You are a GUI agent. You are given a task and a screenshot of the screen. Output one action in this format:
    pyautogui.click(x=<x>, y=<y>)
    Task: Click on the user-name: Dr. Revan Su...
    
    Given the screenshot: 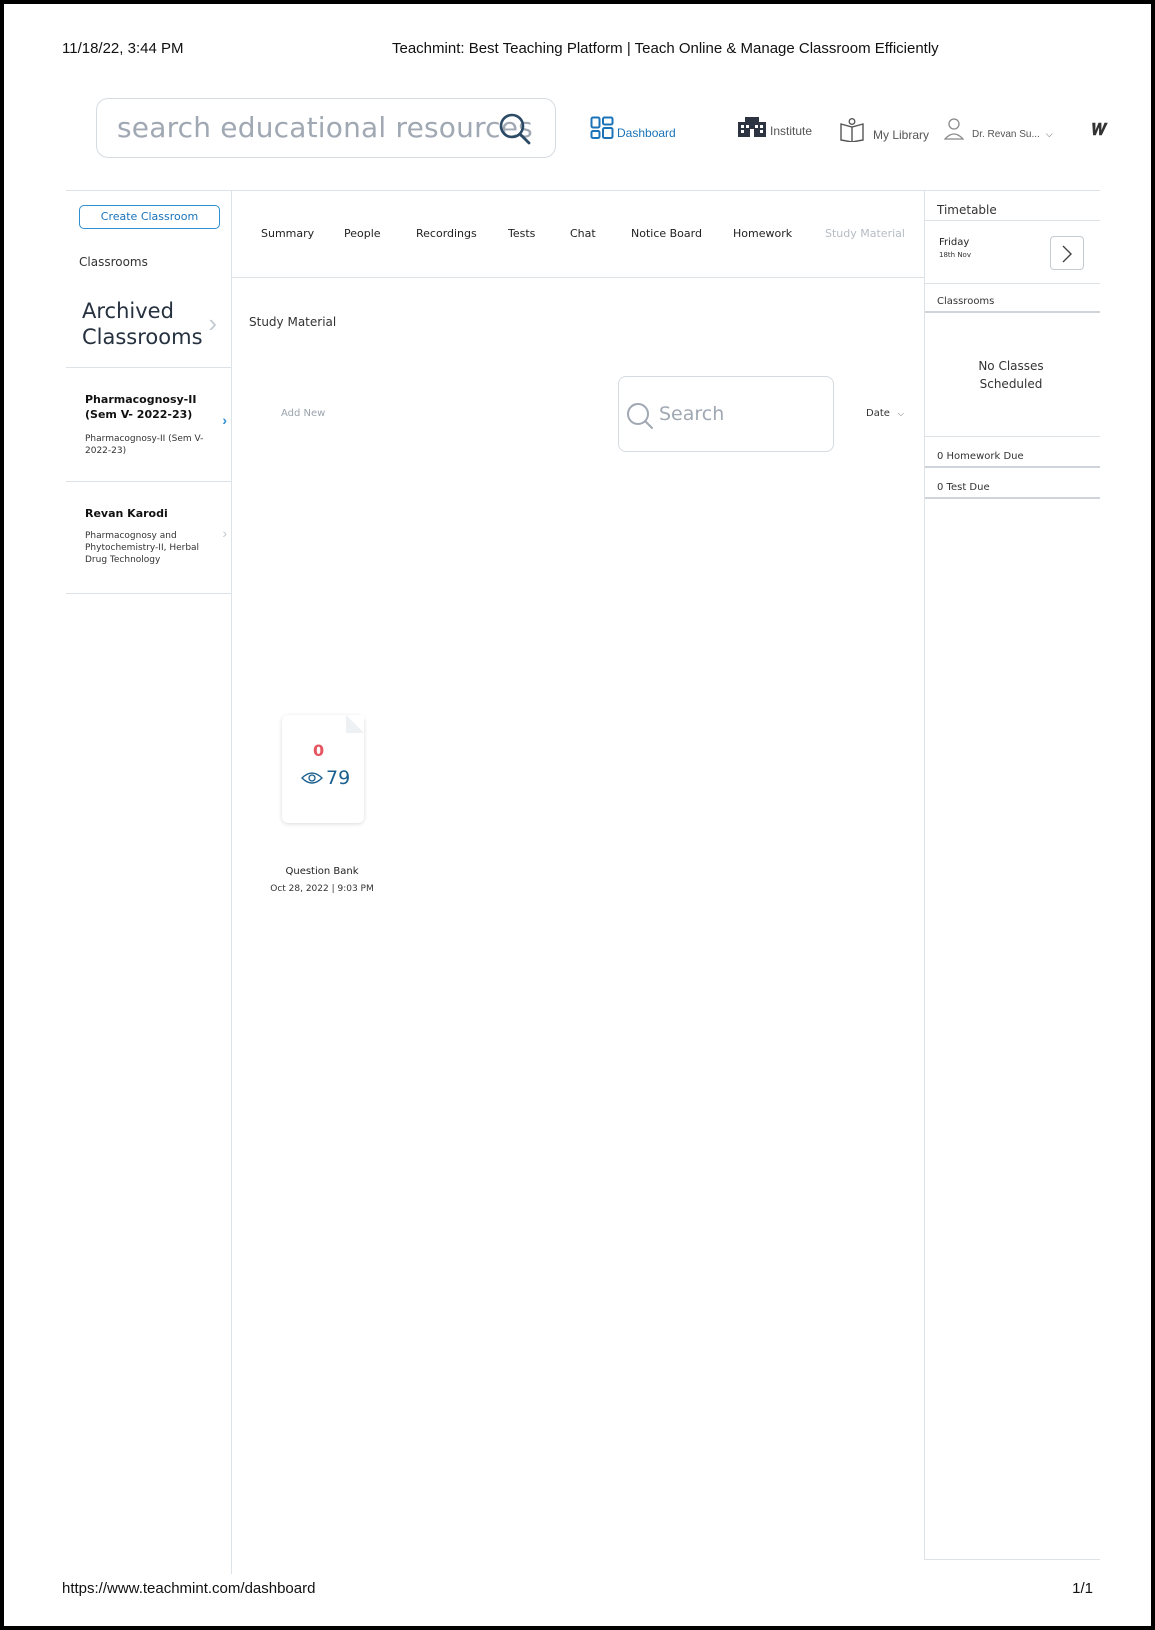 What is the action you would take?
    pyautogui.click(x=1006, y=134)
    